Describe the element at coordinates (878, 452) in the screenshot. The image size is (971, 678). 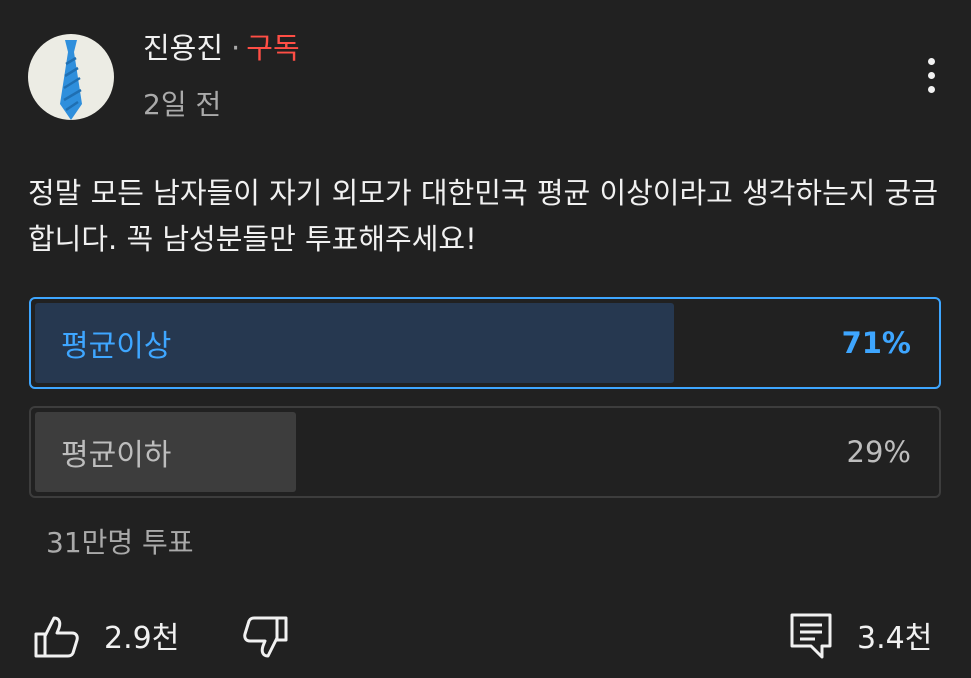
I see `poll-option-percent: 29%` at that location.